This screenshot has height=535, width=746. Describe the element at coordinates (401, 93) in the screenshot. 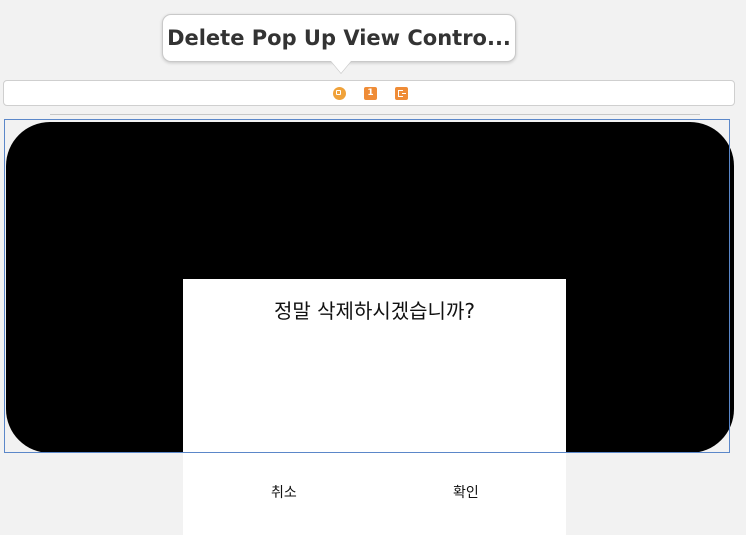

I see `exit-icon` at that location.